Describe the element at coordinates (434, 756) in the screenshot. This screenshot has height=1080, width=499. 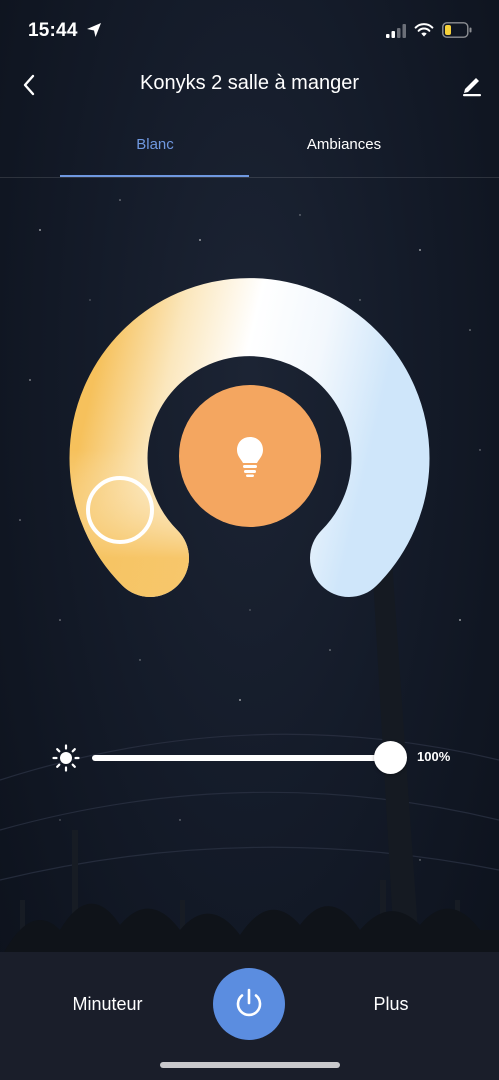
I see `brightness-value: 100%` at that location.